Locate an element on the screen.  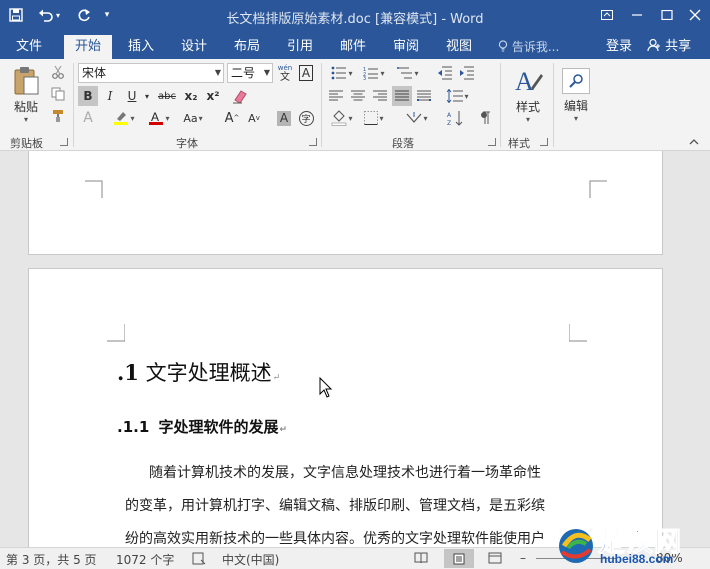
chevron-down-icon: ▼ is located at coordinates (217, 72).